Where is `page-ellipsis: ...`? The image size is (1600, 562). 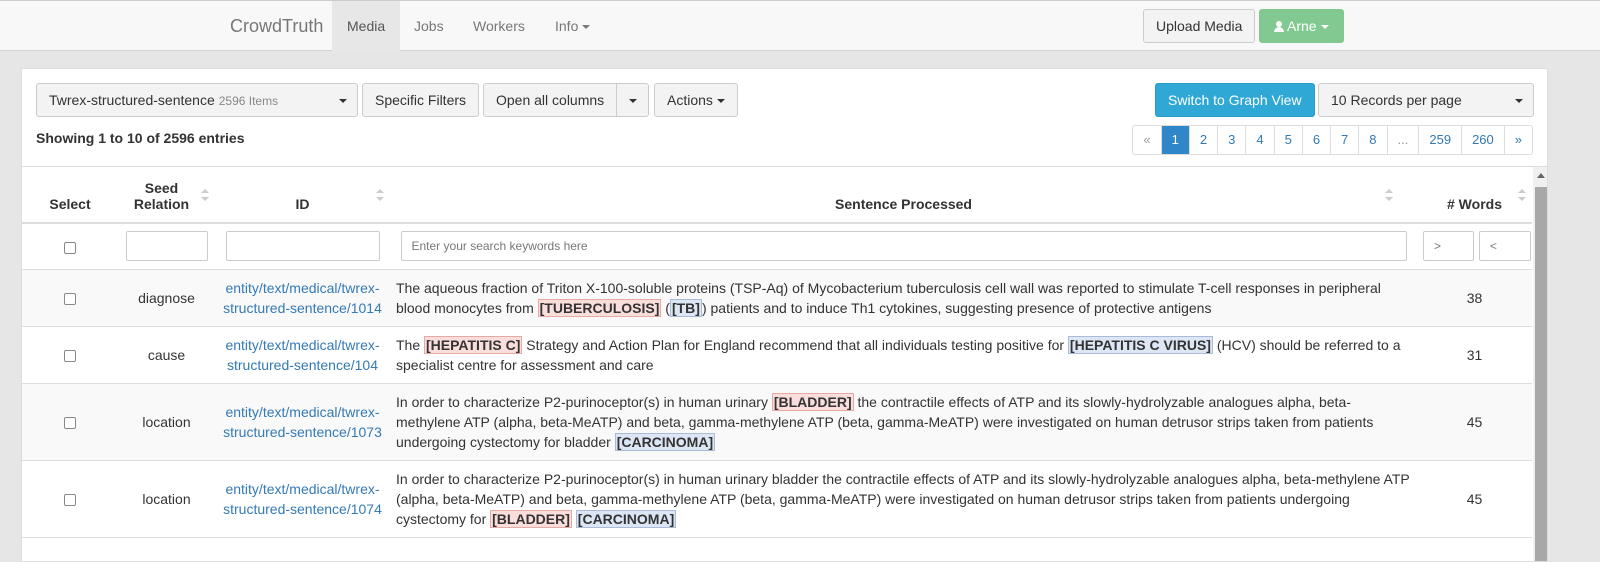 page-ellipsis: ... is located at coordinates (1402, 140).